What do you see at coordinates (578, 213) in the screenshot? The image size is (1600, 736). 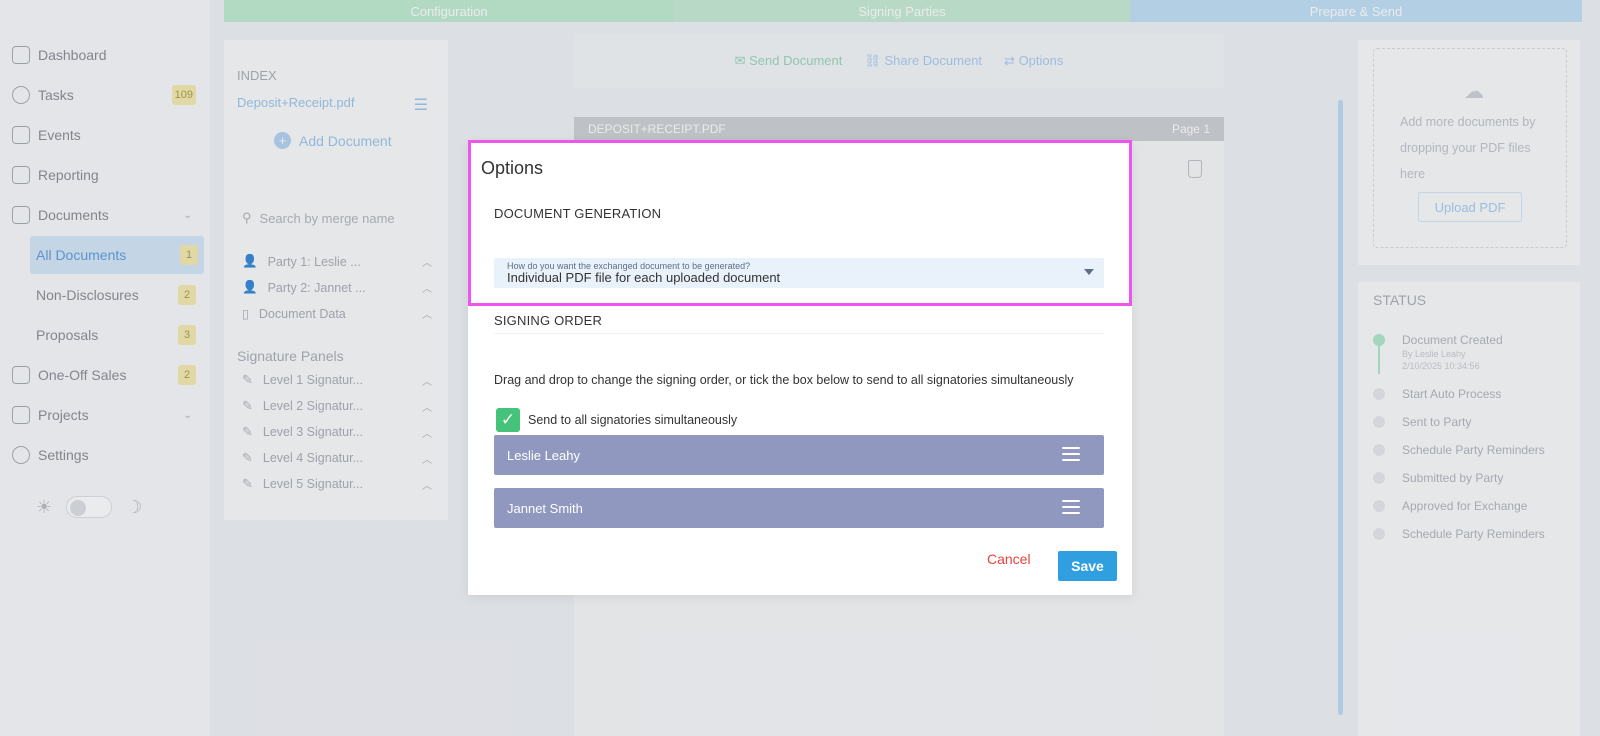 I see `document-generation-title: DOCUMENT GENERATION` at bounding box center [578, 213].